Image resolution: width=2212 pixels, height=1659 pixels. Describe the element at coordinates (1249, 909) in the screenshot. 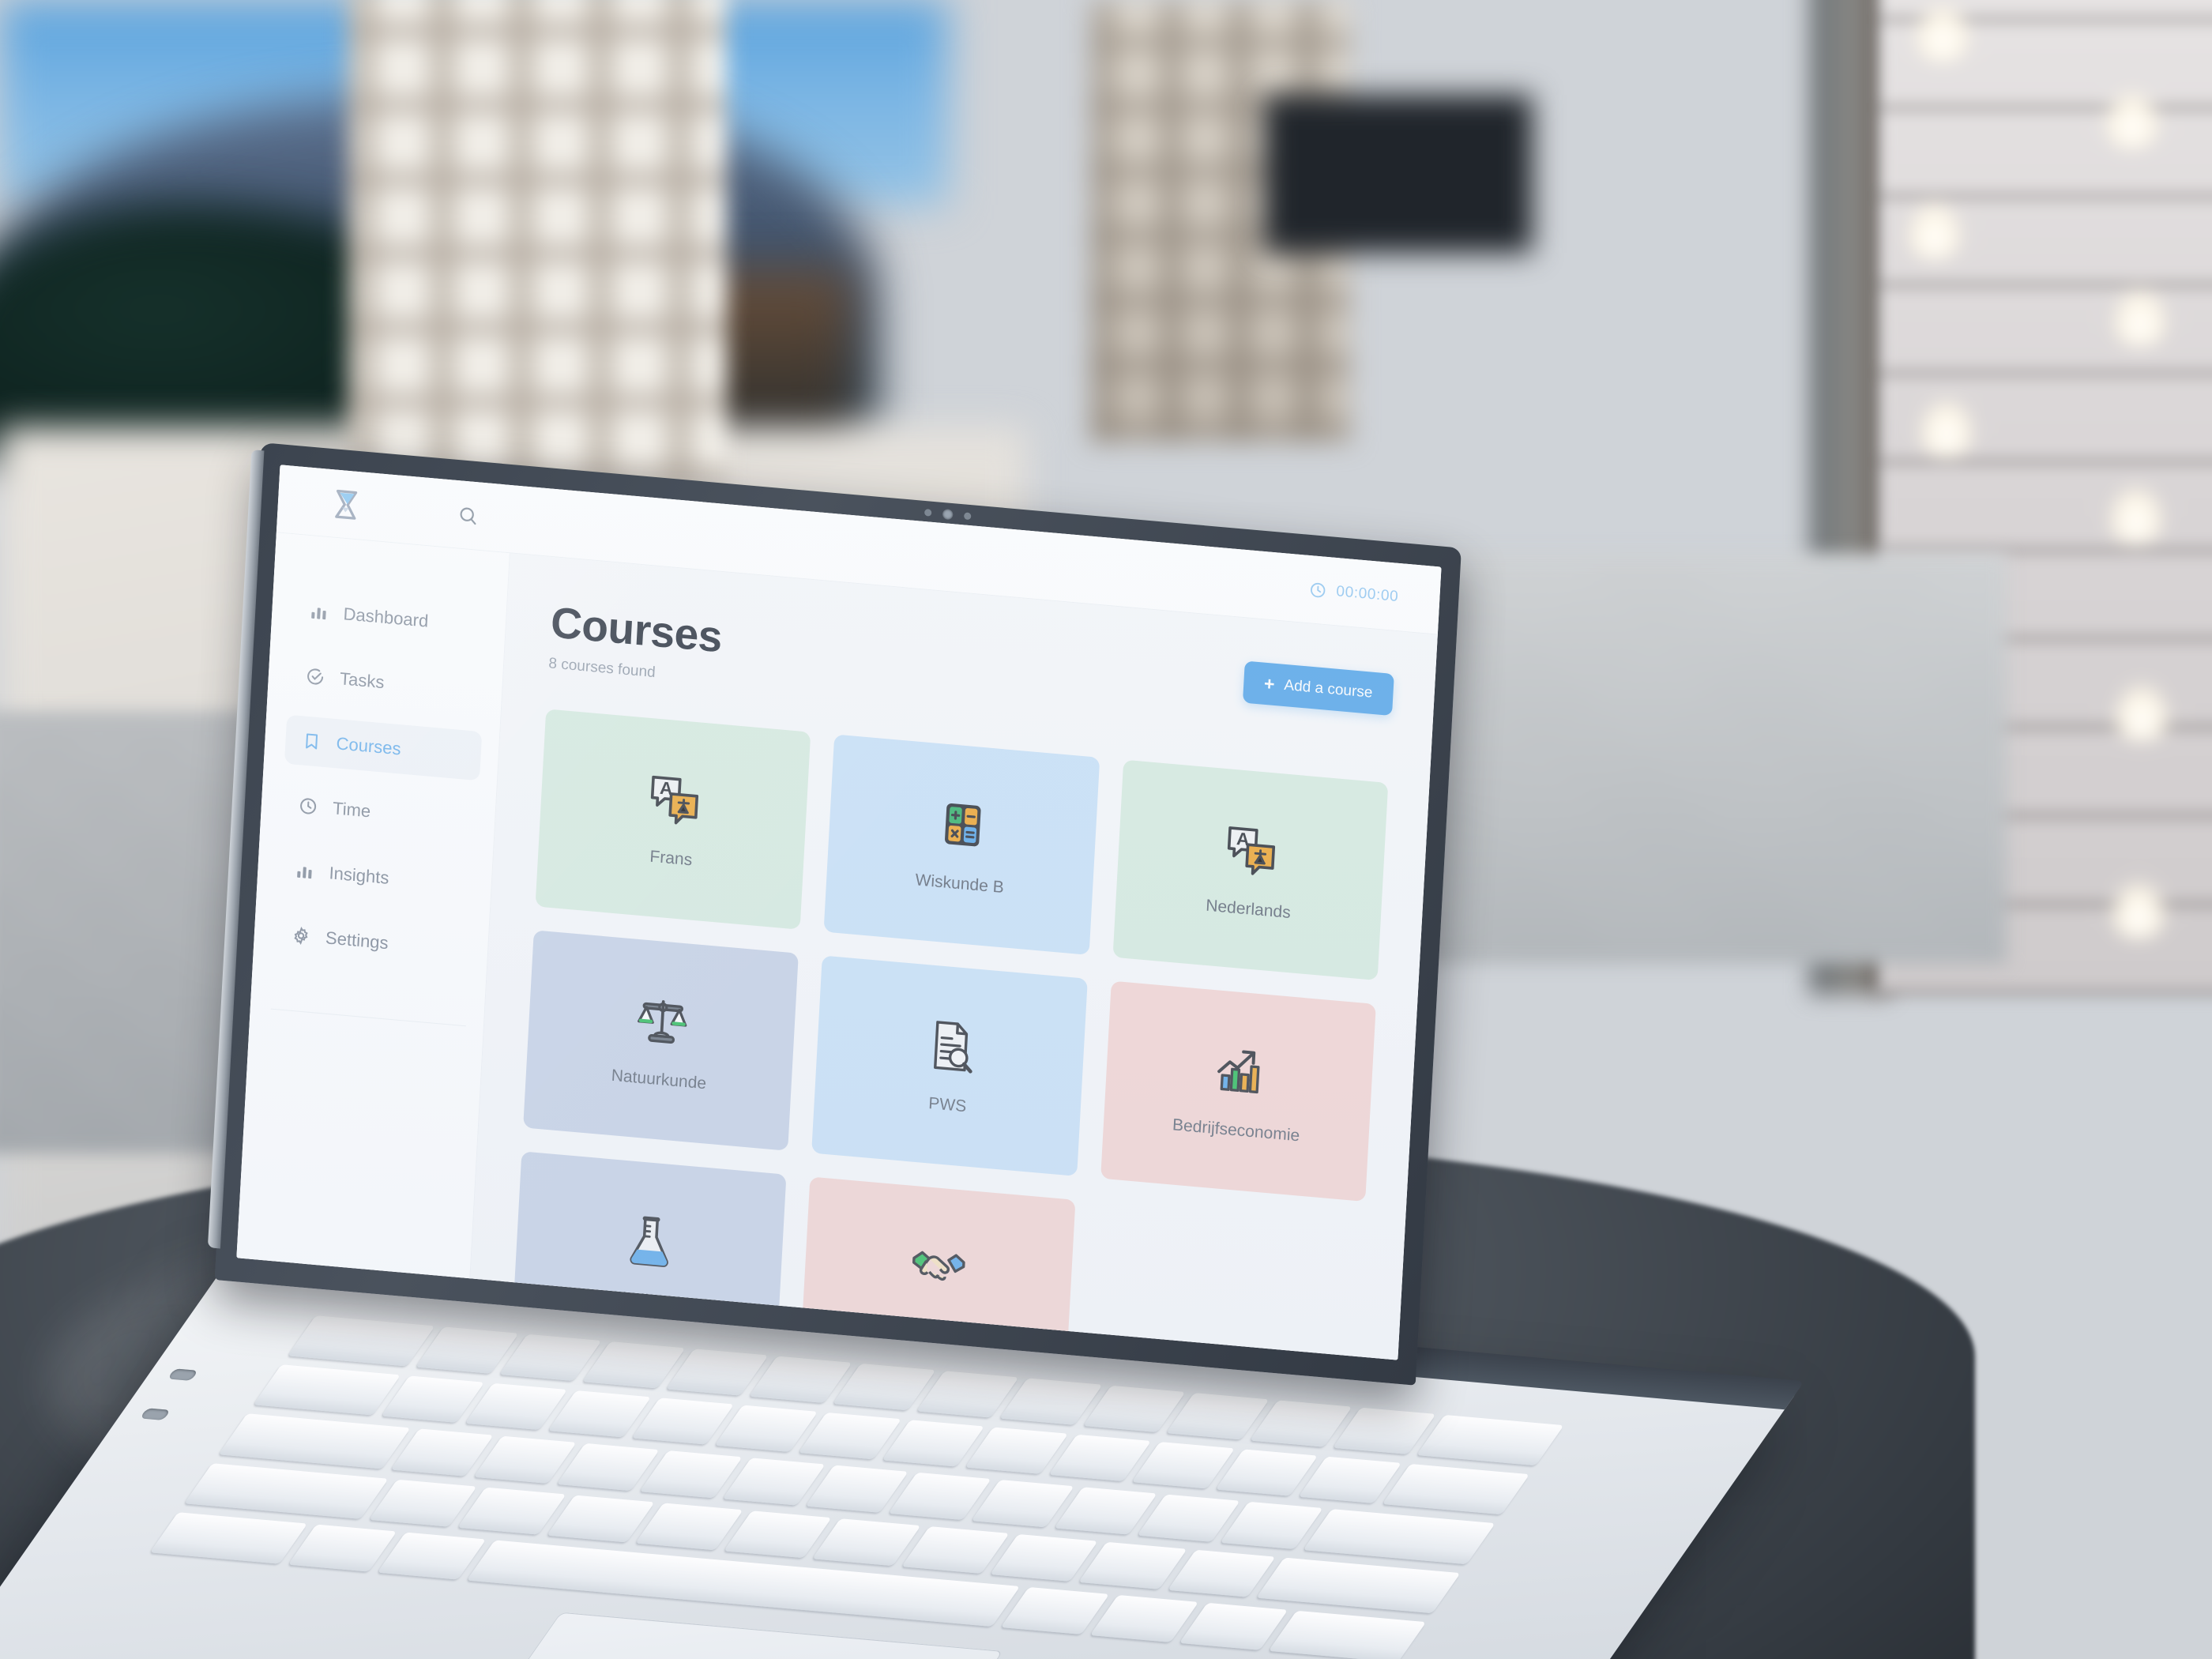

I see `course-name: Nederlands` at that location.